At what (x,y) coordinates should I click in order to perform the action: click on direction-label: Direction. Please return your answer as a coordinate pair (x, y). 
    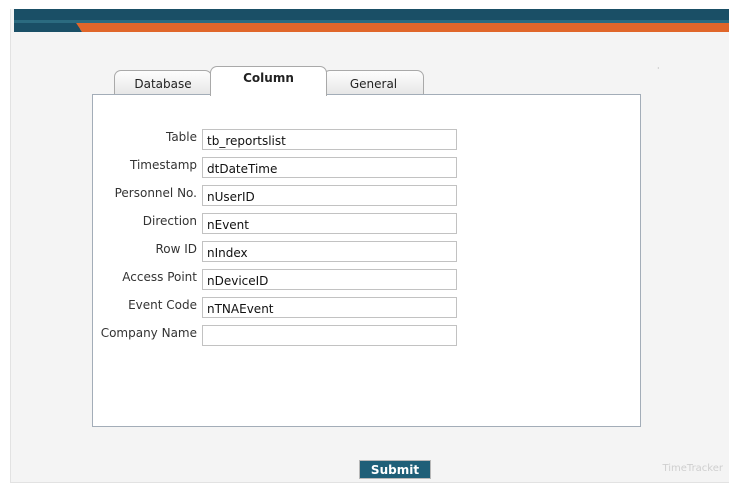
    Looking at the image, I should click on (169, 221).